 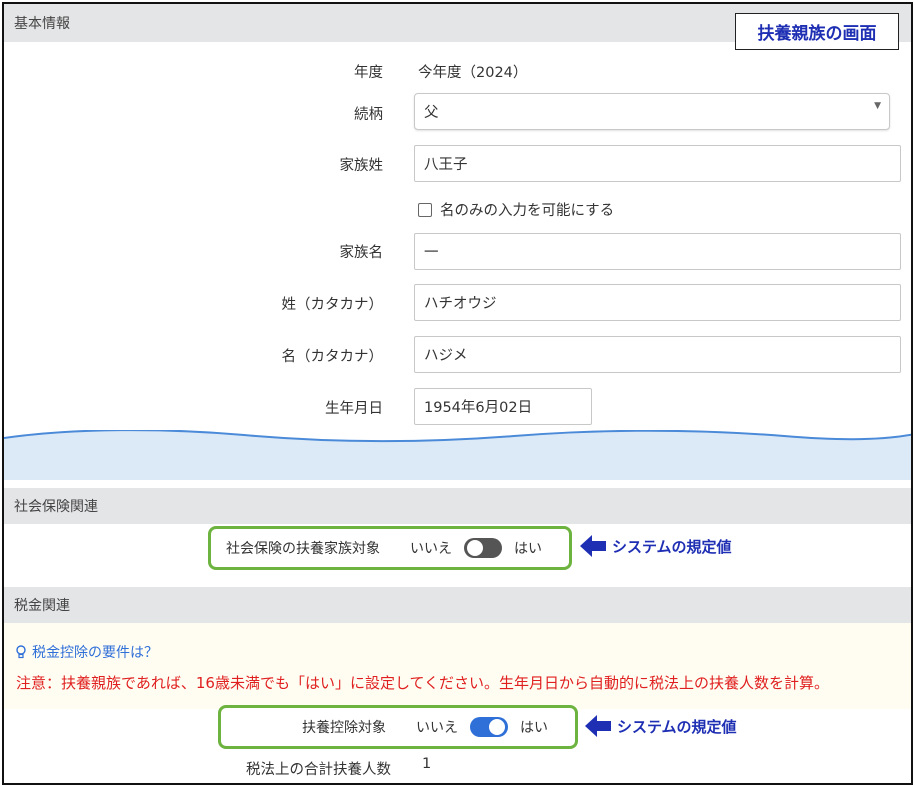 What do you see at coordinates (657, 354) in the screenshot?
I see `first-name-kana-input: ハジメ` at bounding box center [657, 354].